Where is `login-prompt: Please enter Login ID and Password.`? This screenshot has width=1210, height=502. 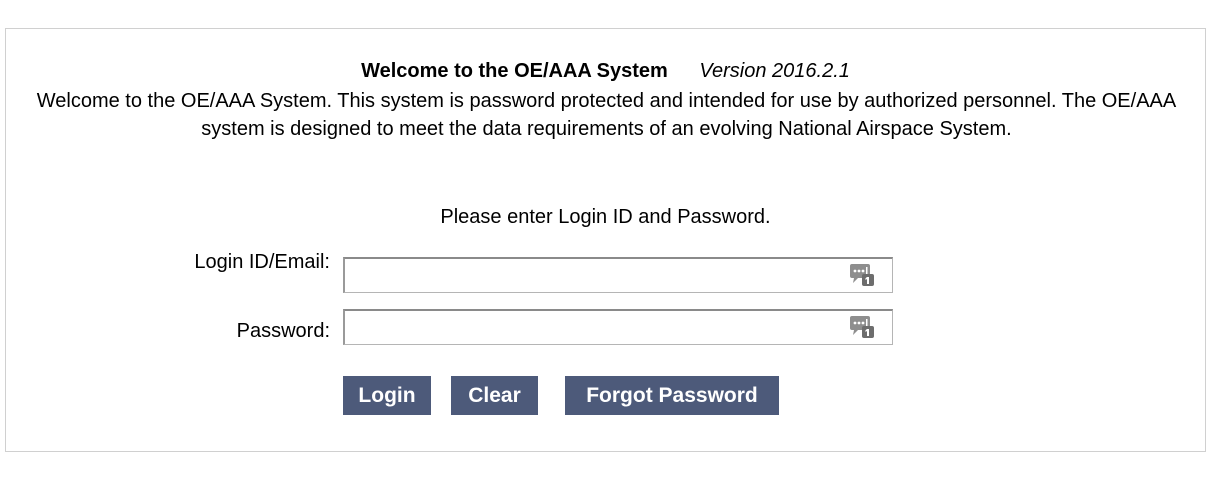
login-prompt: Please enter Login ID and Password. is located at coordinates (605, 217).